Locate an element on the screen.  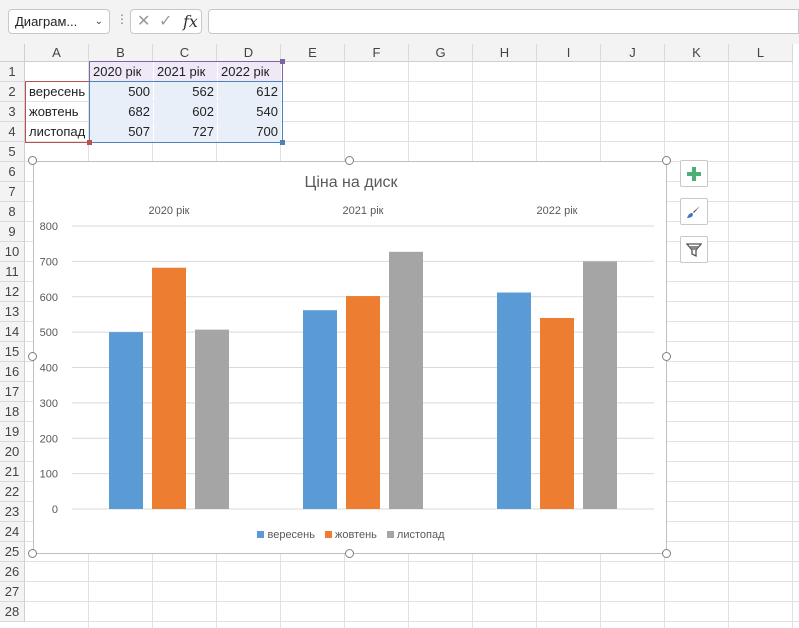
row-header: 4 is located at coordinates (12, 132).